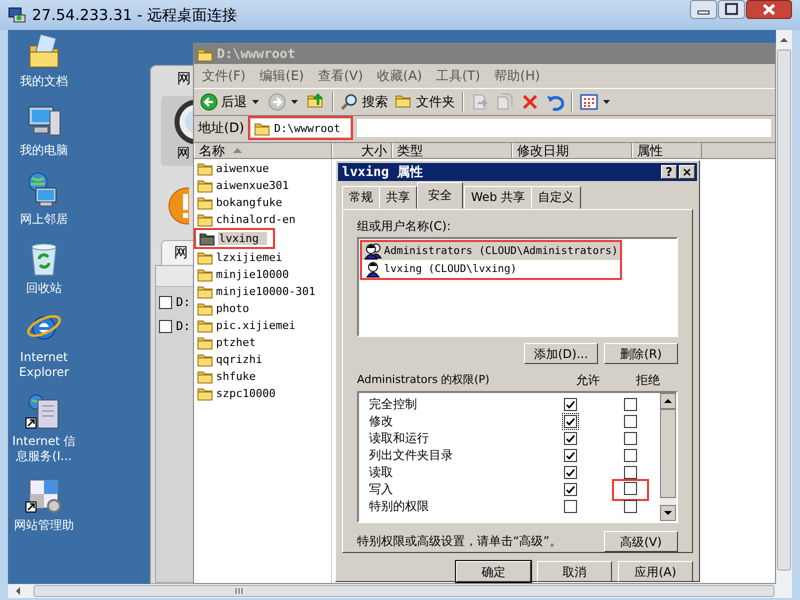 The height and width of the screenshot is (600, 800). Describe the element at coordinates (177, 252) in the screenshot. I see `tab: 网` at that location.